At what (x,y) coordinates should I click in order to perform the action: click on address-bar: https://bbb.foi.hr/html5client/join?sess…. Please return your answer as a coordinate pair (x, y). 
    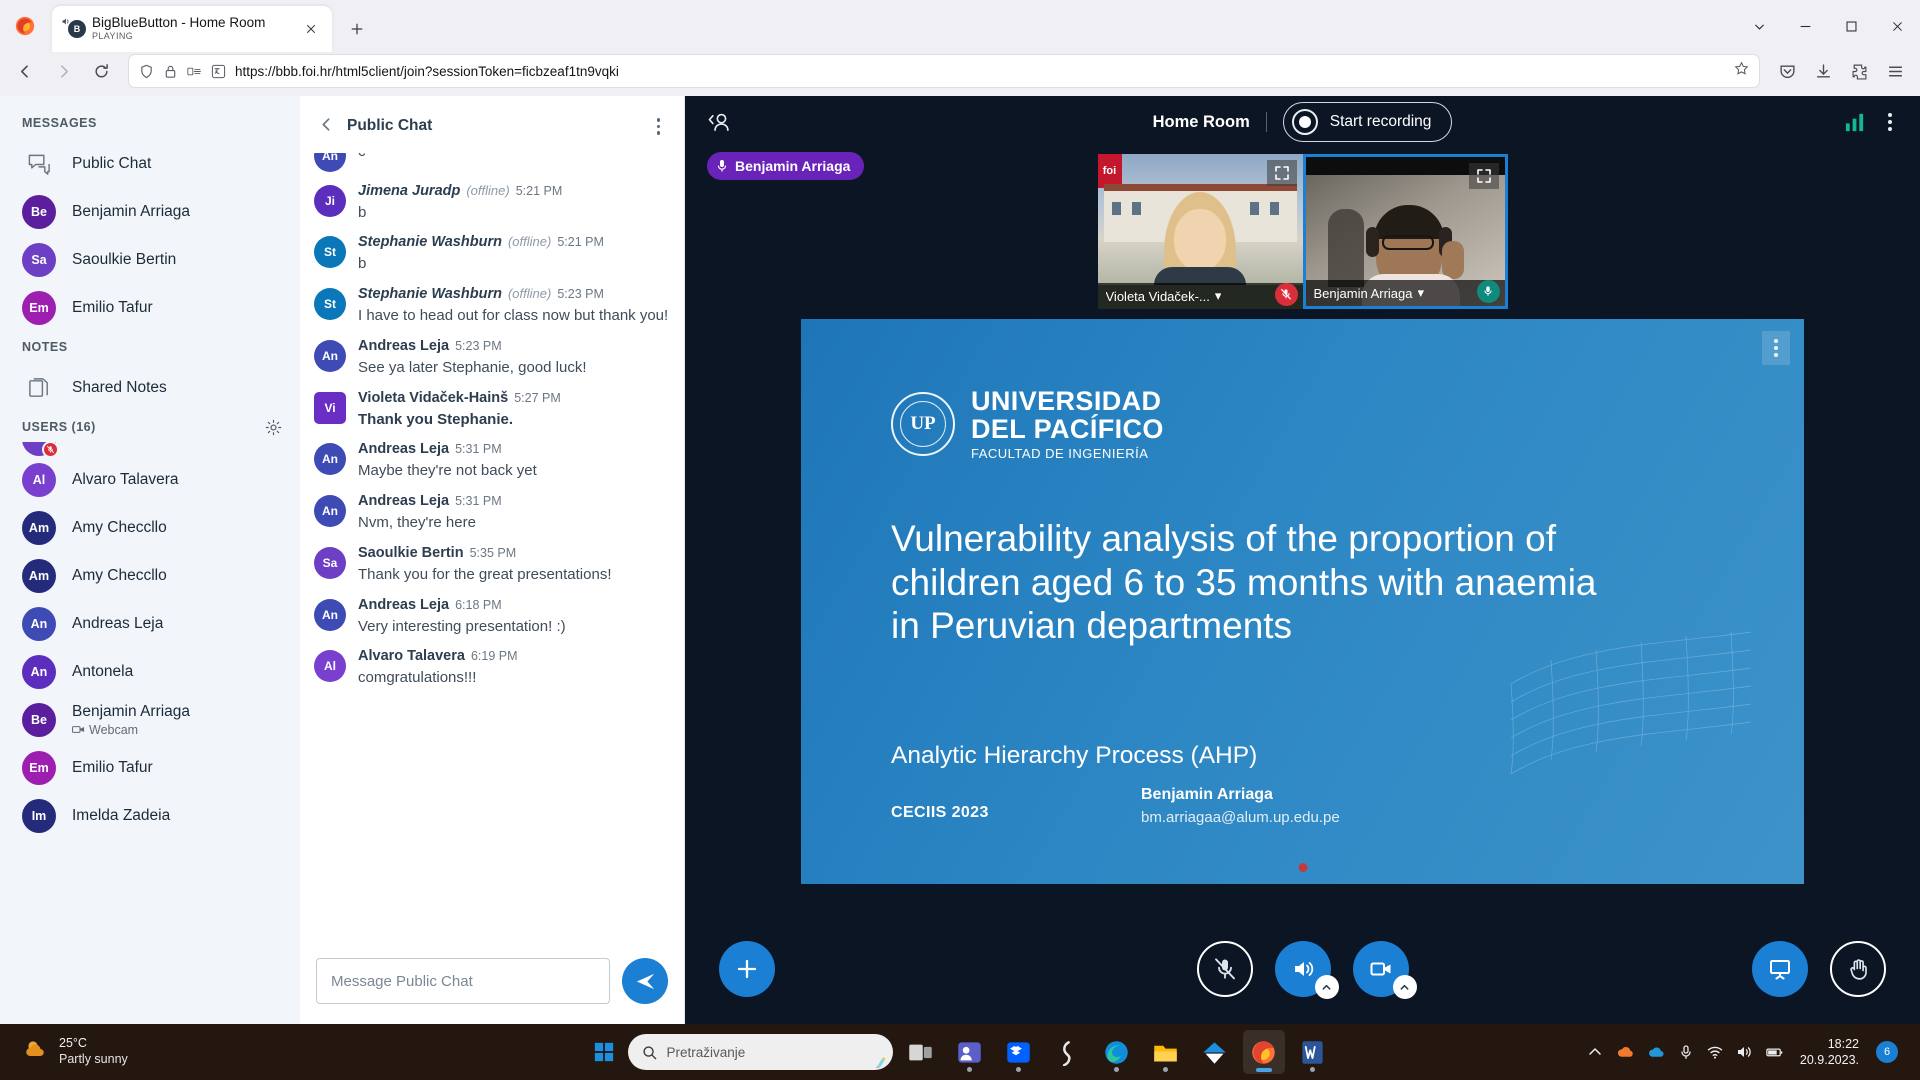
    Looking at the image, I should click on (944, 71).